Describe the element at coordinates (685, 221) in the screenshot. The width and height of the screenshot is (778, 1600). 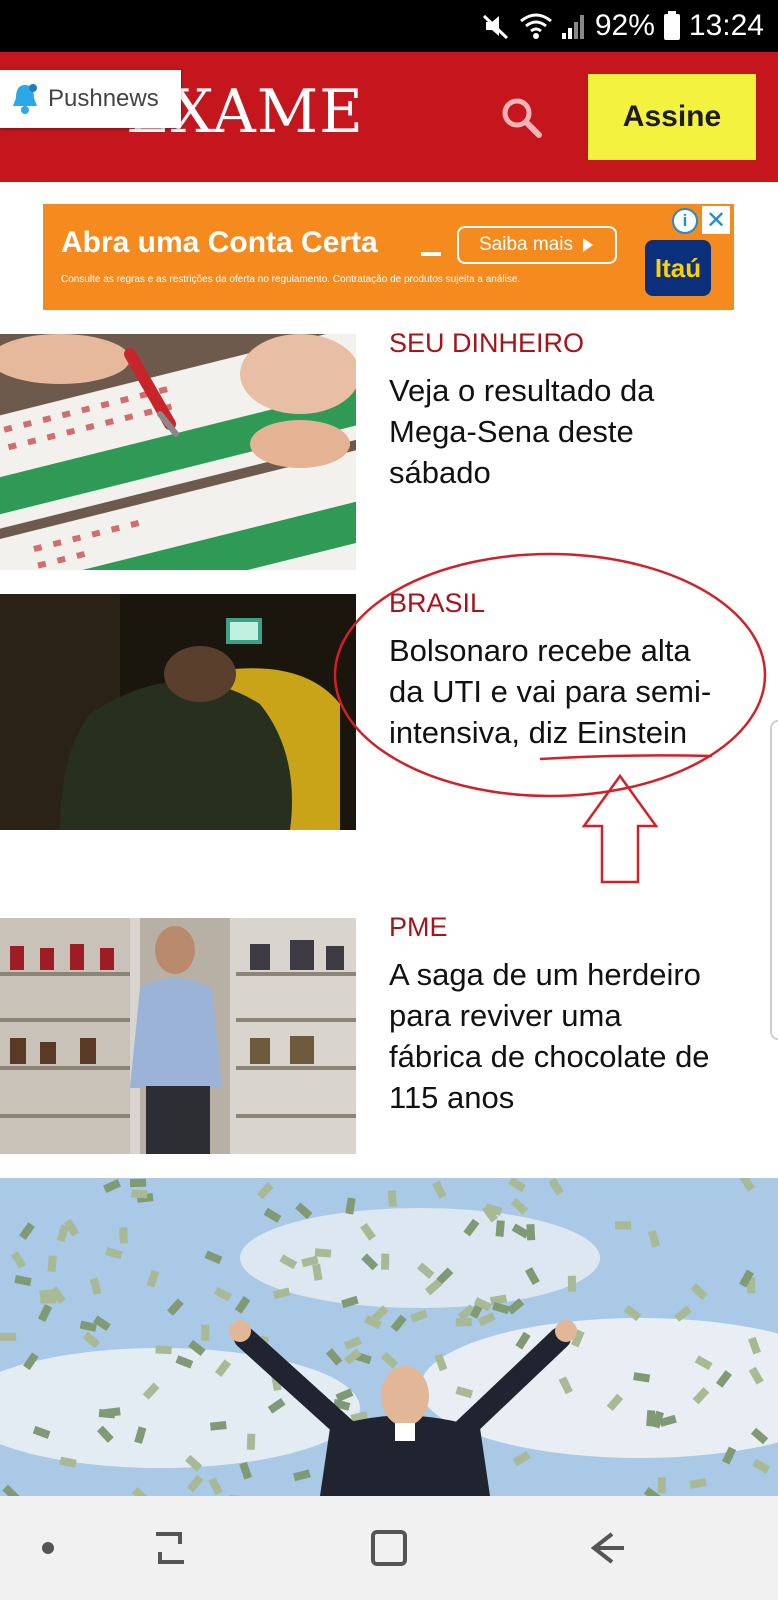
I see `info-icon: i` at that location.